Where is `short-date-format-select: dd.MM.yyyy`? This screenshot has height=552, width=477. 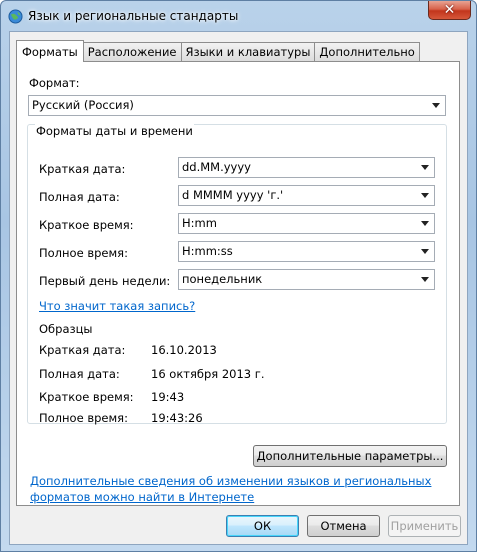
short-date-format-select: dd.MM.yyyy is located at coordinates (306, 167).